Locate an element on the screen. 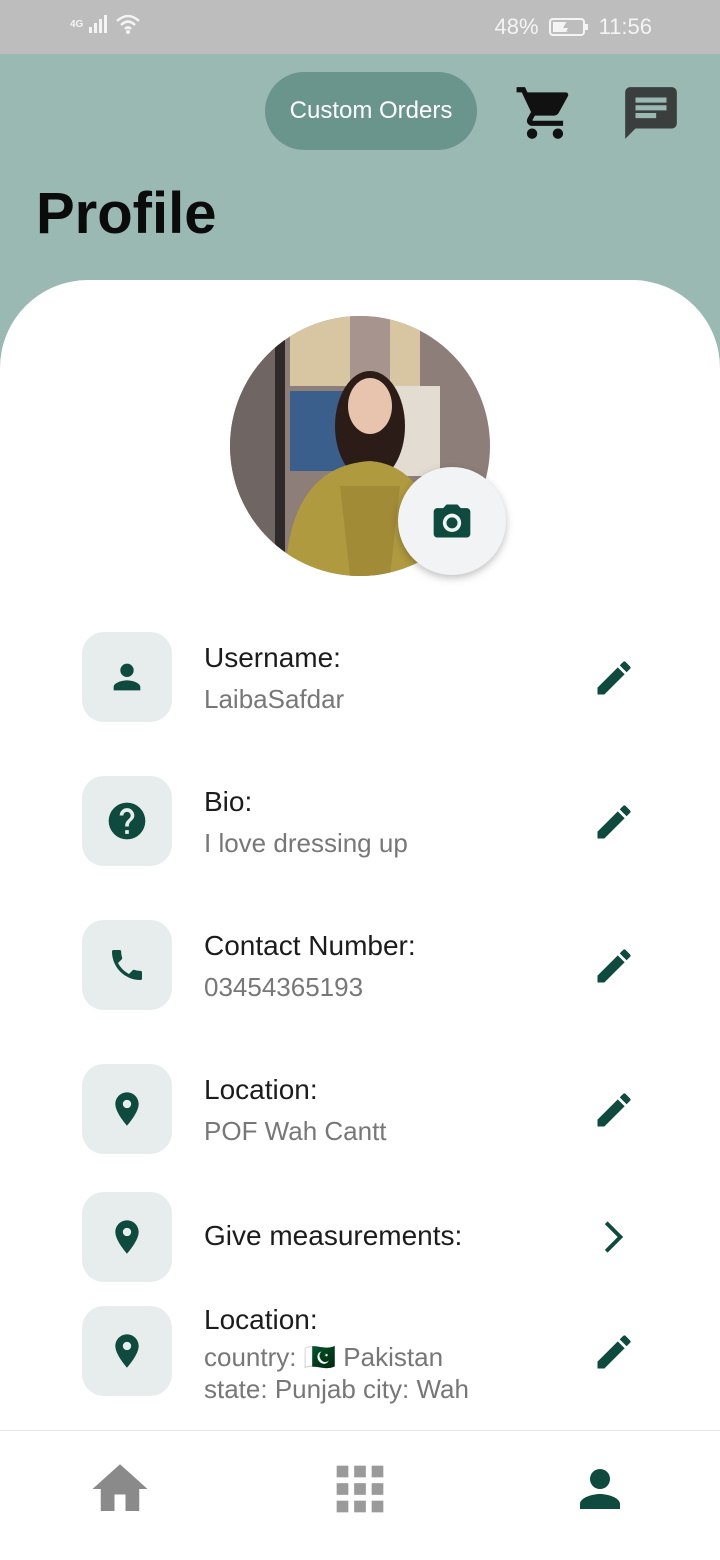 The image size is (720, 1560). username-value: LaibaSafdar is located at coordinates (274, 699).